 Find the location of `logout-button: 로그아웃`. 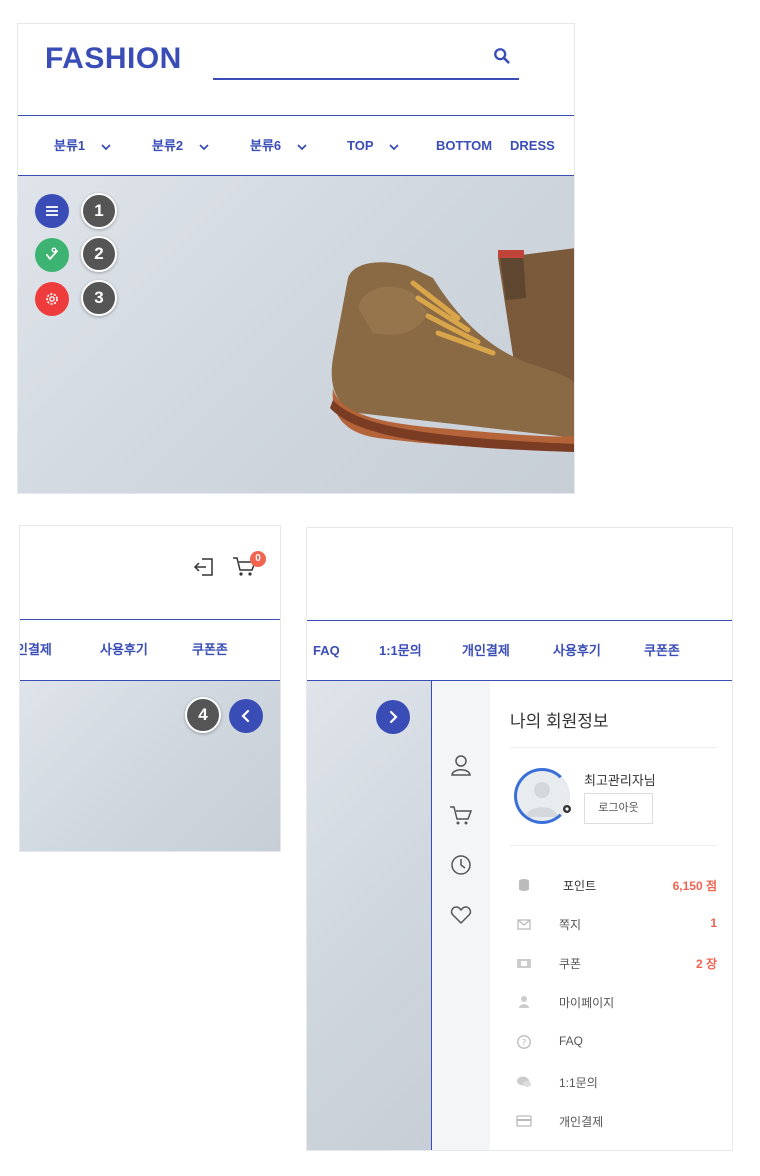

logout-button: 로그아웃 is located at coordinates (618, 808).